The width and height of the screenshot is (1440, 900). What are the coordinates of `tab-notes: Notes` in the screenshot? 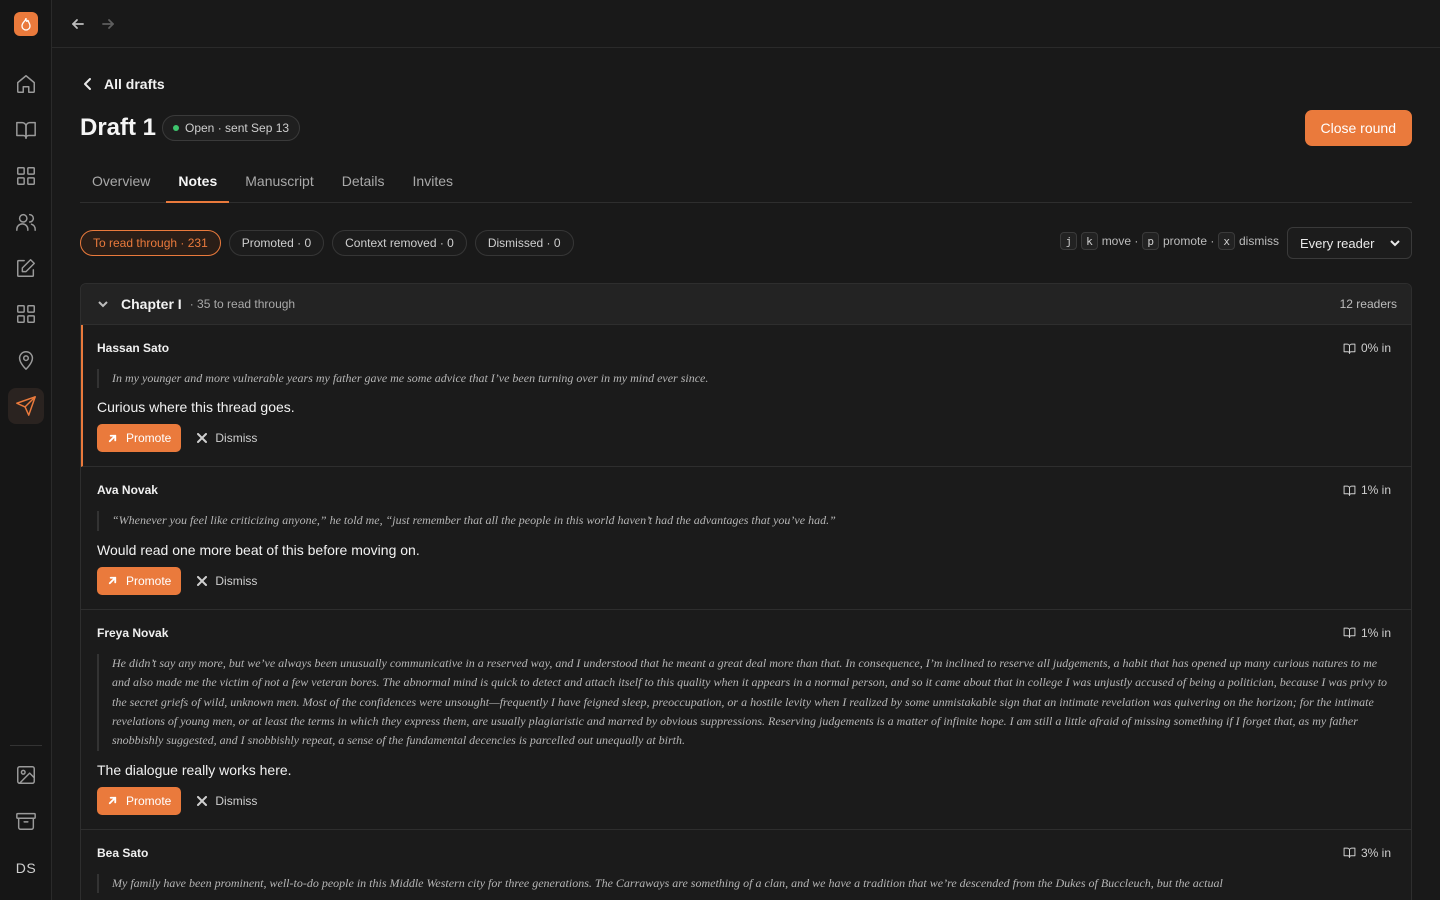 It's located at (198, 181).